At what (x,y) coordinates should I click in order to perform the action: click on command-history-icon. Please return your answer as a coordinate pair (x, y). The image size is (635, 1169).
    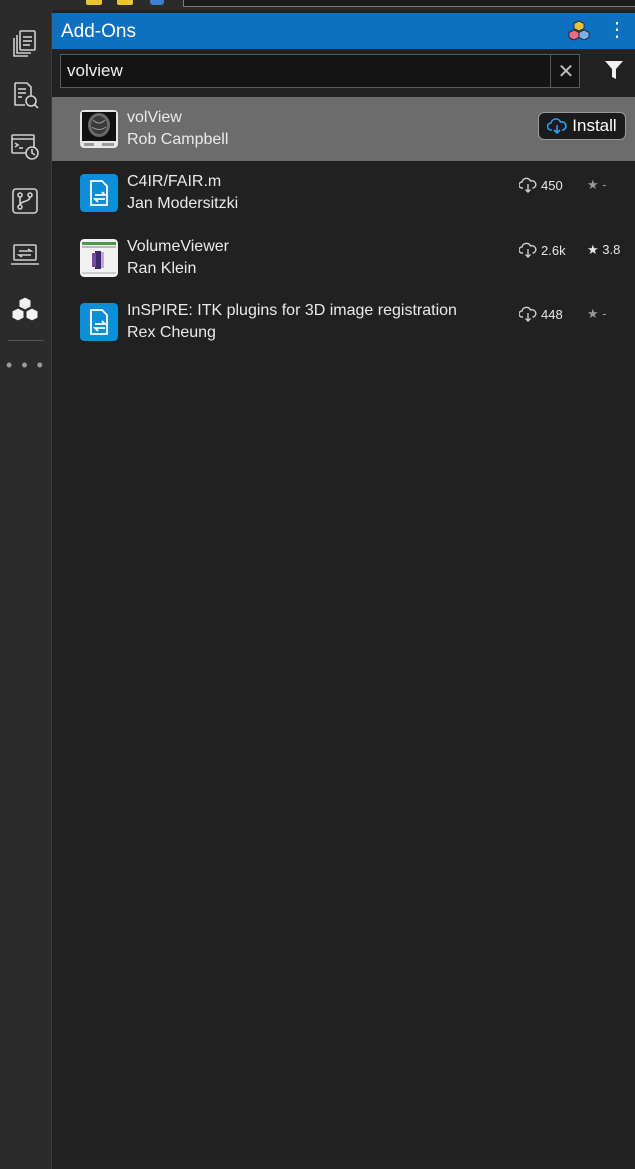
    Looking at the image, I should click on (25, 147).